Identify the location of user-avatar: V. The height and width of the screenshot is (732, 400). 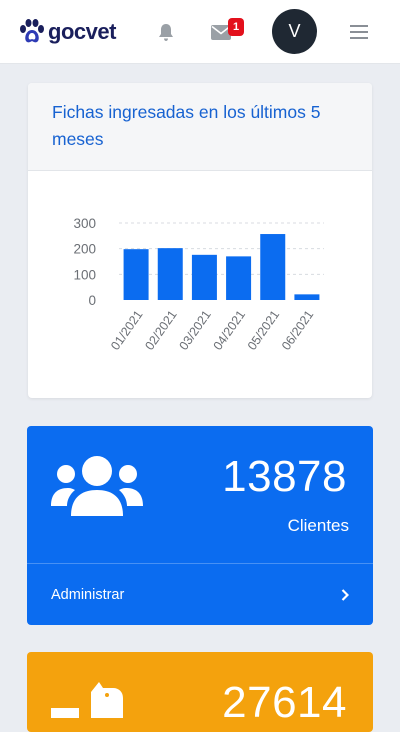
(294, 31).